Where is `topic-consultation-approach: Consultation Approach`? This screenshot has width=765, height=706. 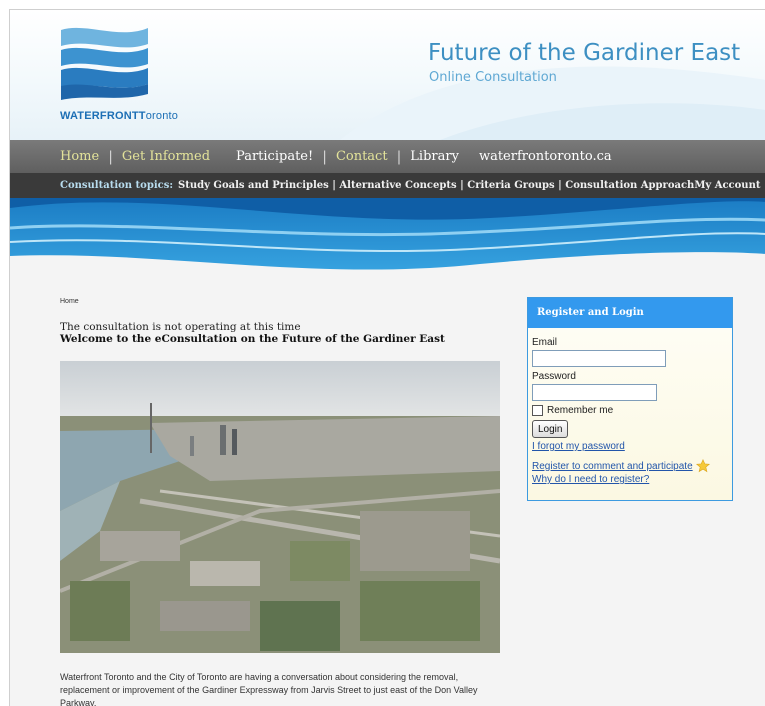
topic-consultation-approach: Consultation Approach is located at coordinates (629, 185).